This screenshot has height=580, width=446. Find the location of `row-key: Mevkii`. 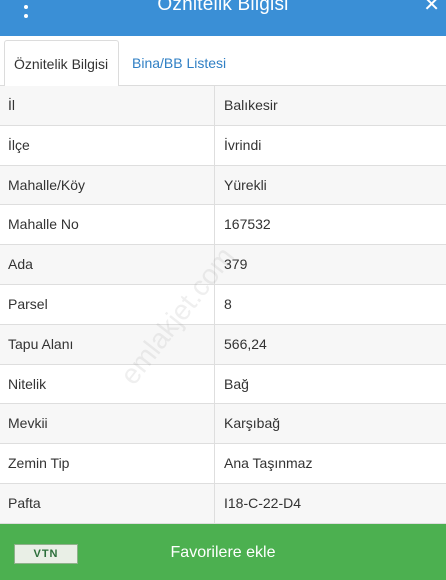

row-key: Mevkii is located at coordinates (28, 423).